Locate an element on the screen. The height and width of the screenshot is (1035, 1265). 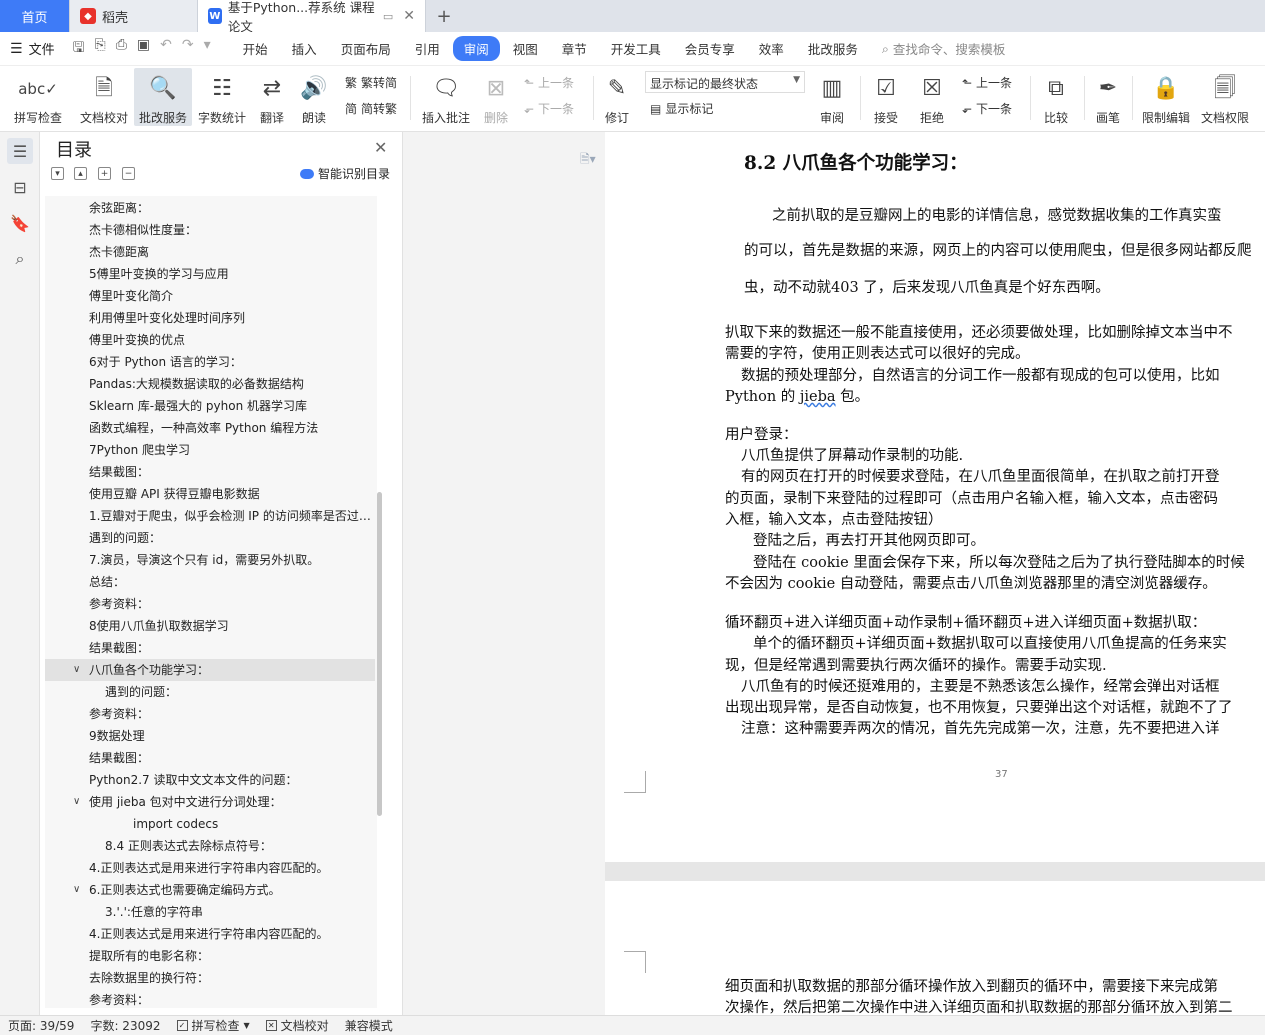
status-spell-check: ✓ 拼写检查 ▼ is located at coordinates (213, 1025).